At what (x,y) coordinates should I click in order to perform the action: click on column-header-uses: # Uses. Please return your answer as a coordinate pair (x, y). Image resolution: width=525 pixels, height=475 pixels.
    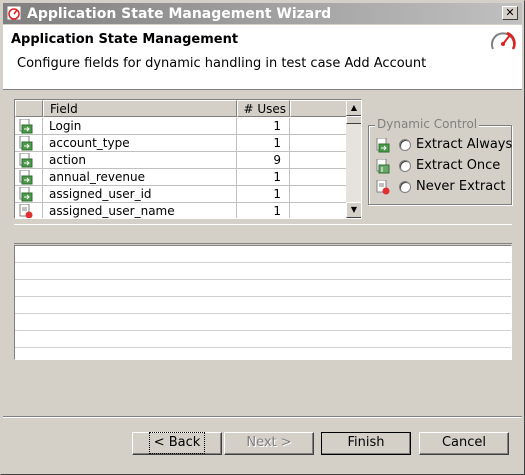
    Looking at the image, I should click on (263, 108).